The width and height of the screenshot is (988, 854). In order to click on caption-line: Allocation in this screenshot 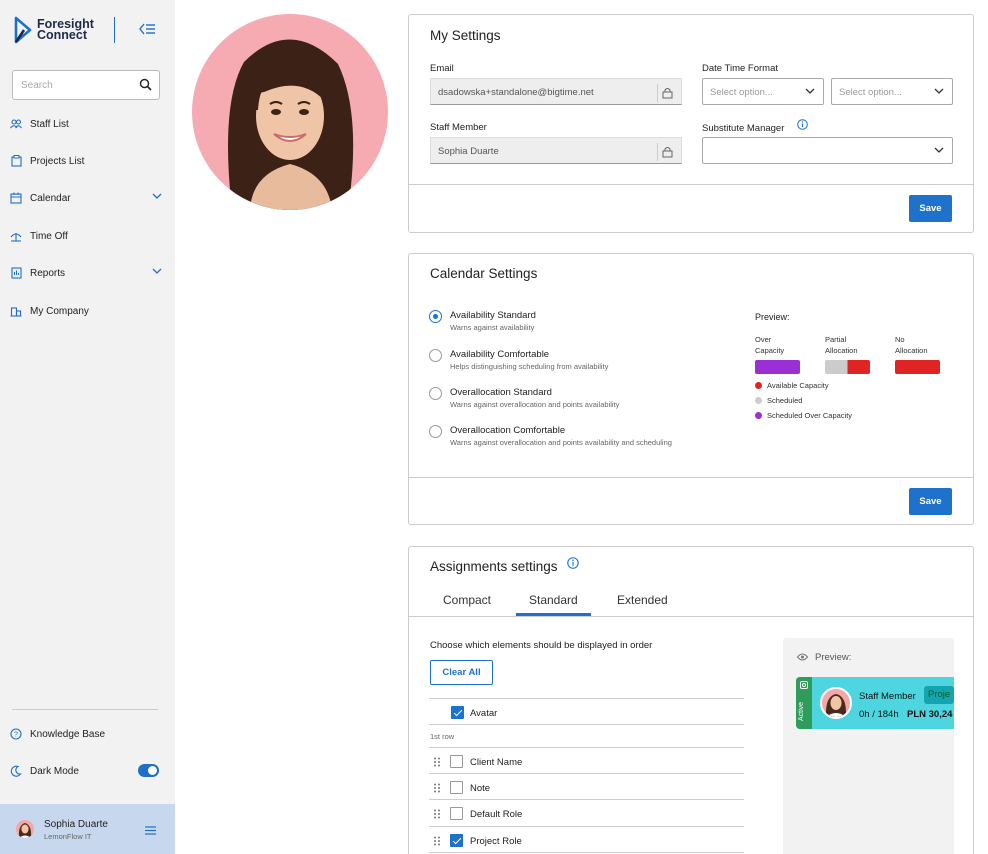, I will do `click(841, 350)`.